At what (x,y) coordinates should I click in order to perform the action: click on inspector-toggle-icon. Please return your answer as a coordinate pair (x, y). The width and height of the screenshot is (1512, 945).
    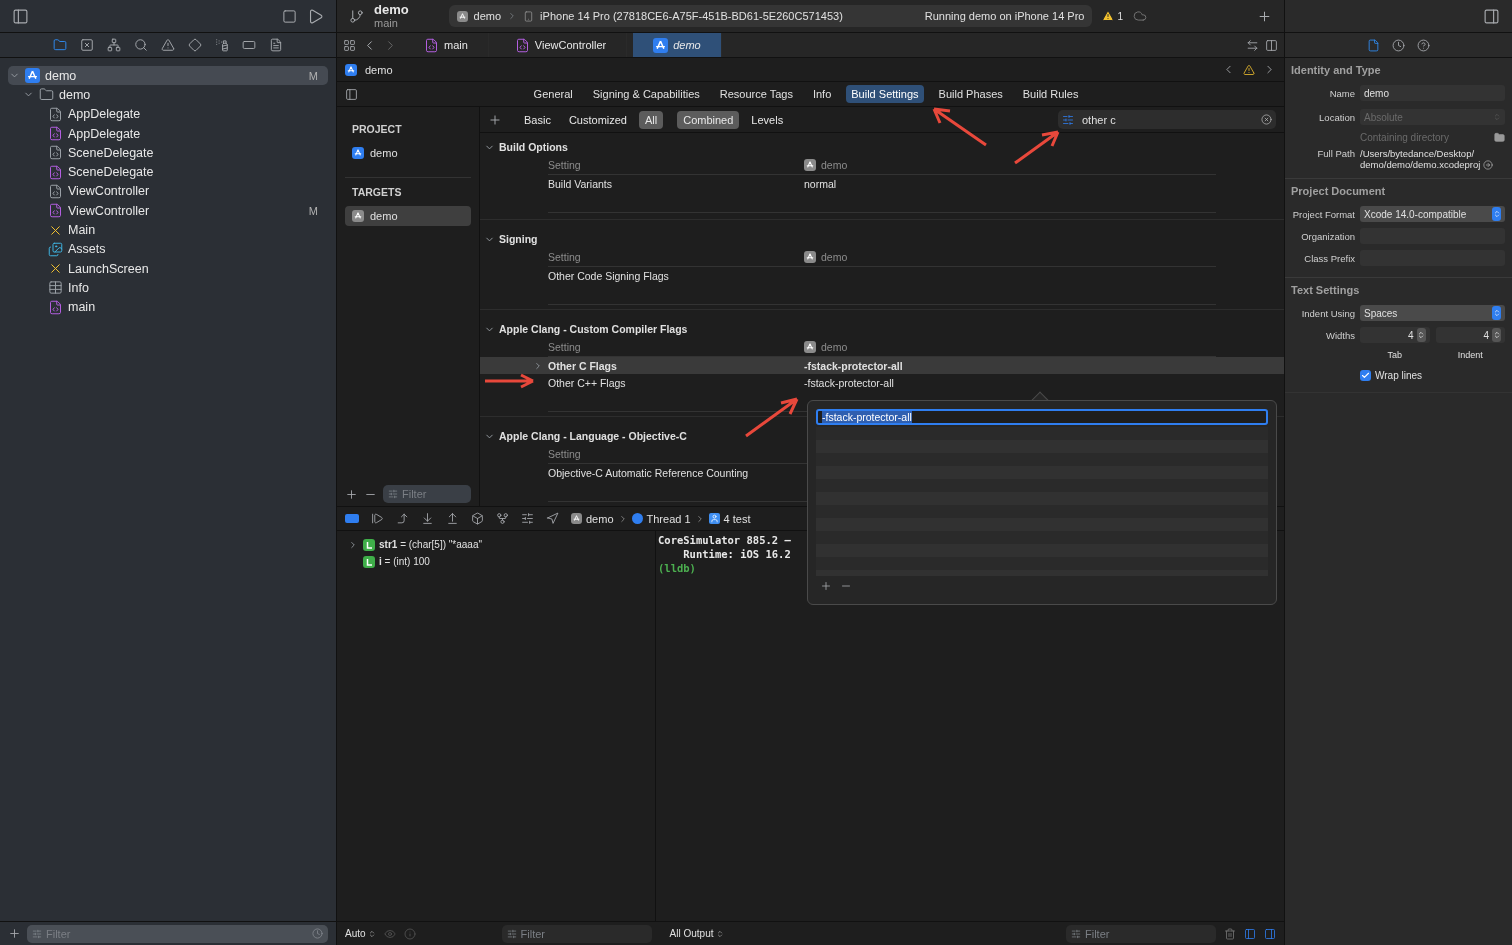
    Looking at the image, I should click on (1491, 16).